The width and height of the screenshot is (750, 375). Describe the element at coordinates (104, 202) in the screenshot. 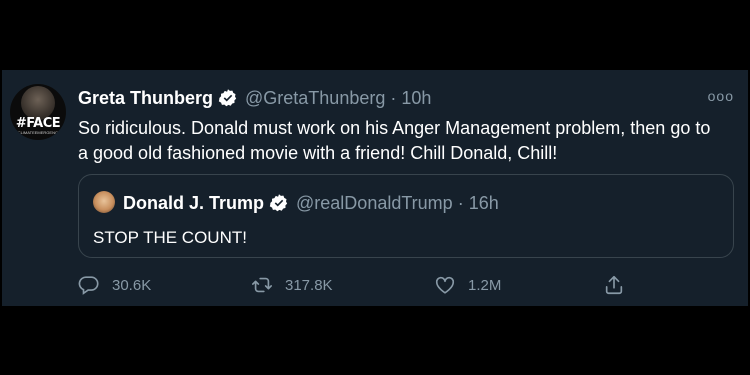

I see `quoted-author-avatar` at that location.